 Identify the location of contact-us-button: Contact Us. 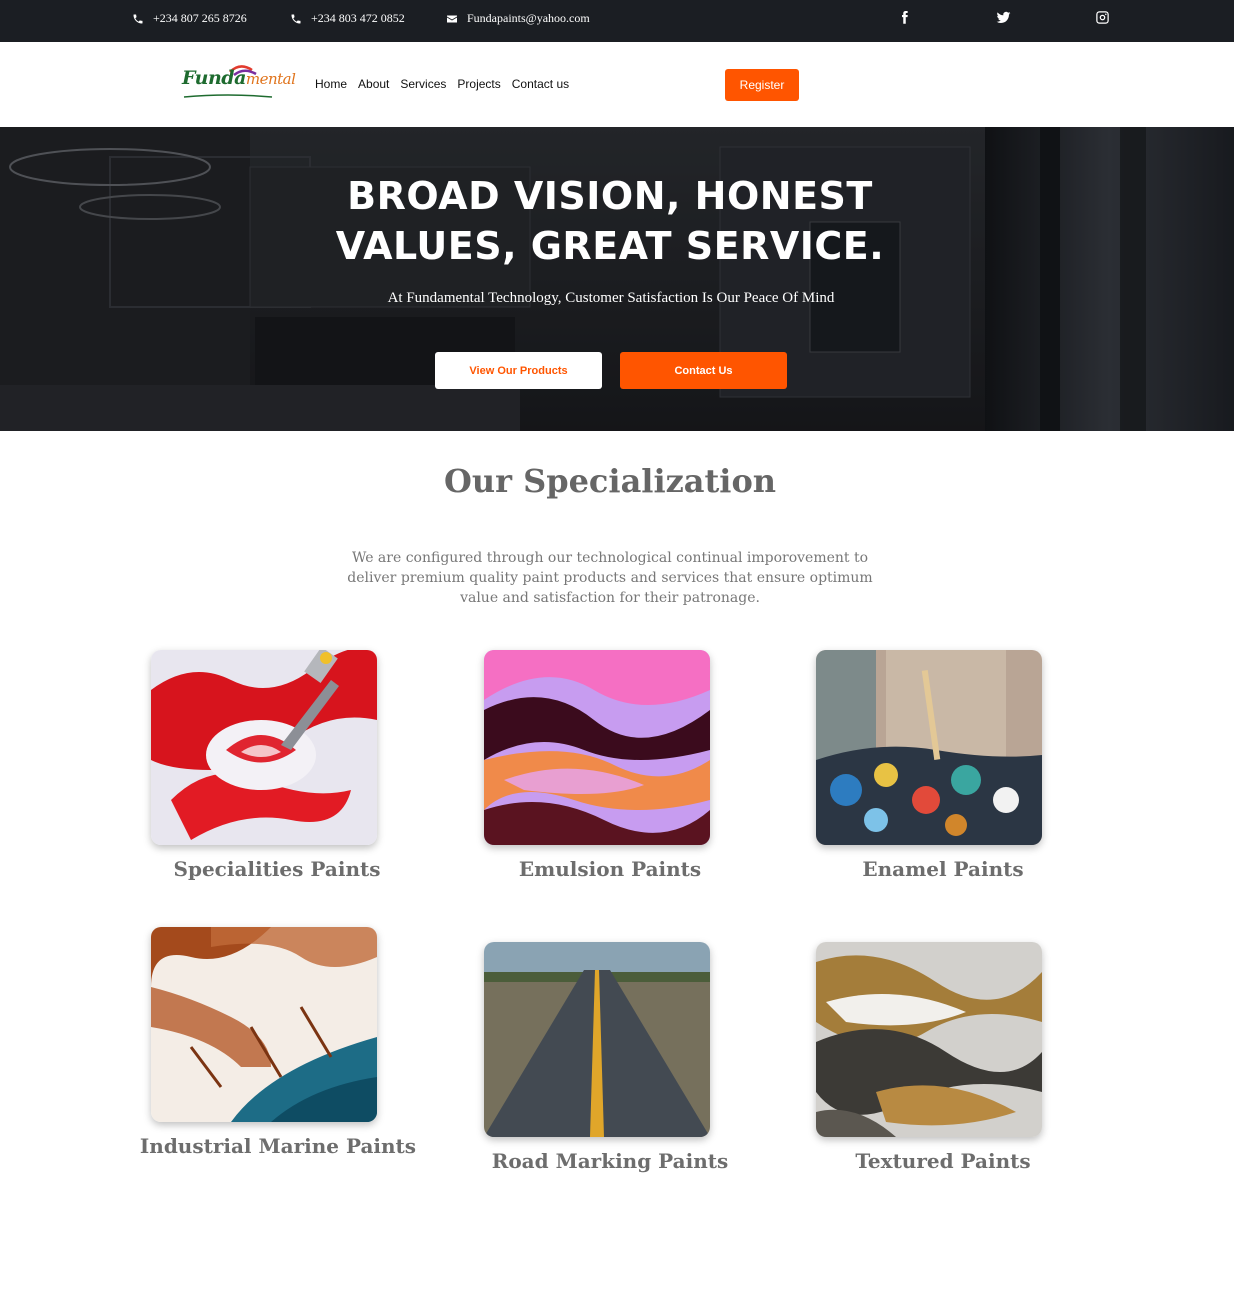
(703, 370).